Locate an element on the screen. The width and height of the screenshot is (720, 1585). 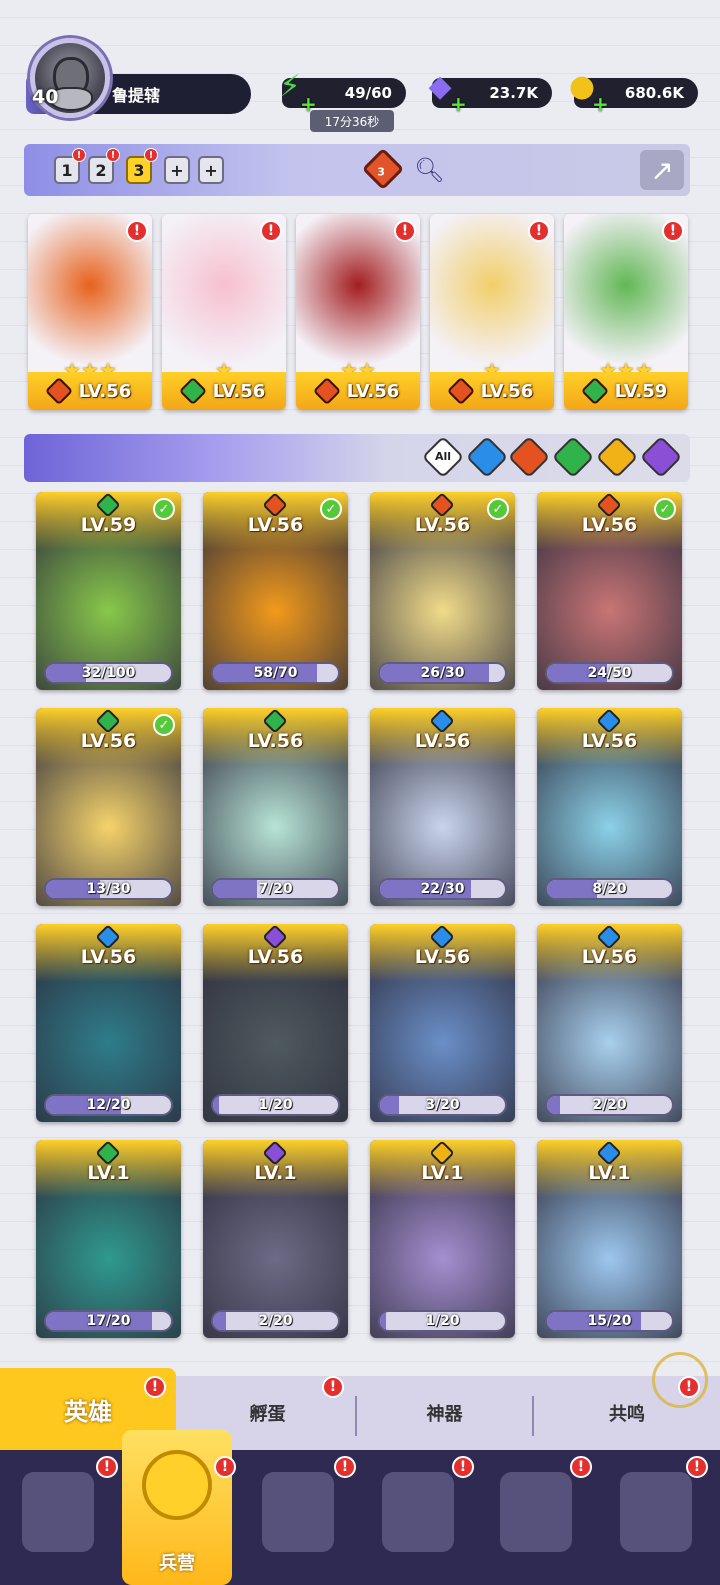
shard-progress-text: 24/50 is located at coordinates (609, 673).